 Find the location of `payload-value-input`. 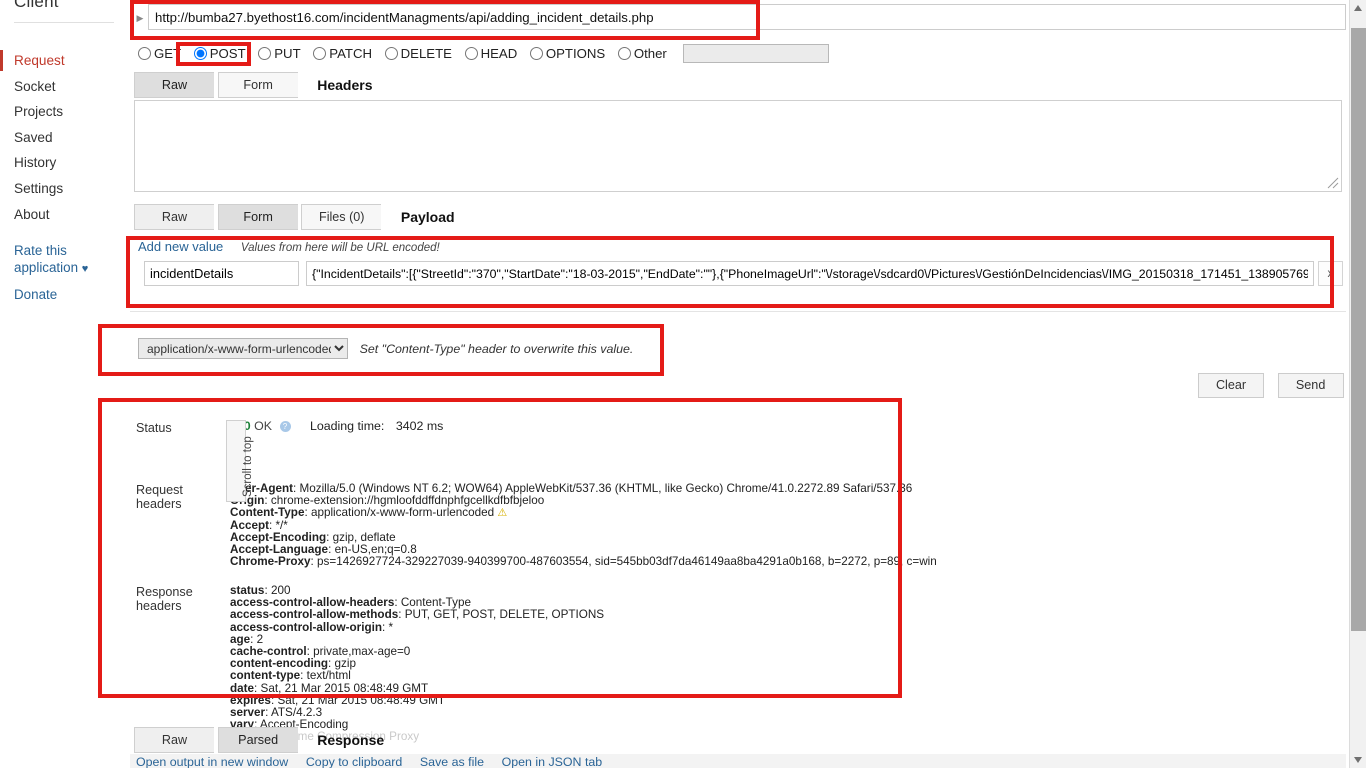

payload-value-input is located at coordinates (810, 273).